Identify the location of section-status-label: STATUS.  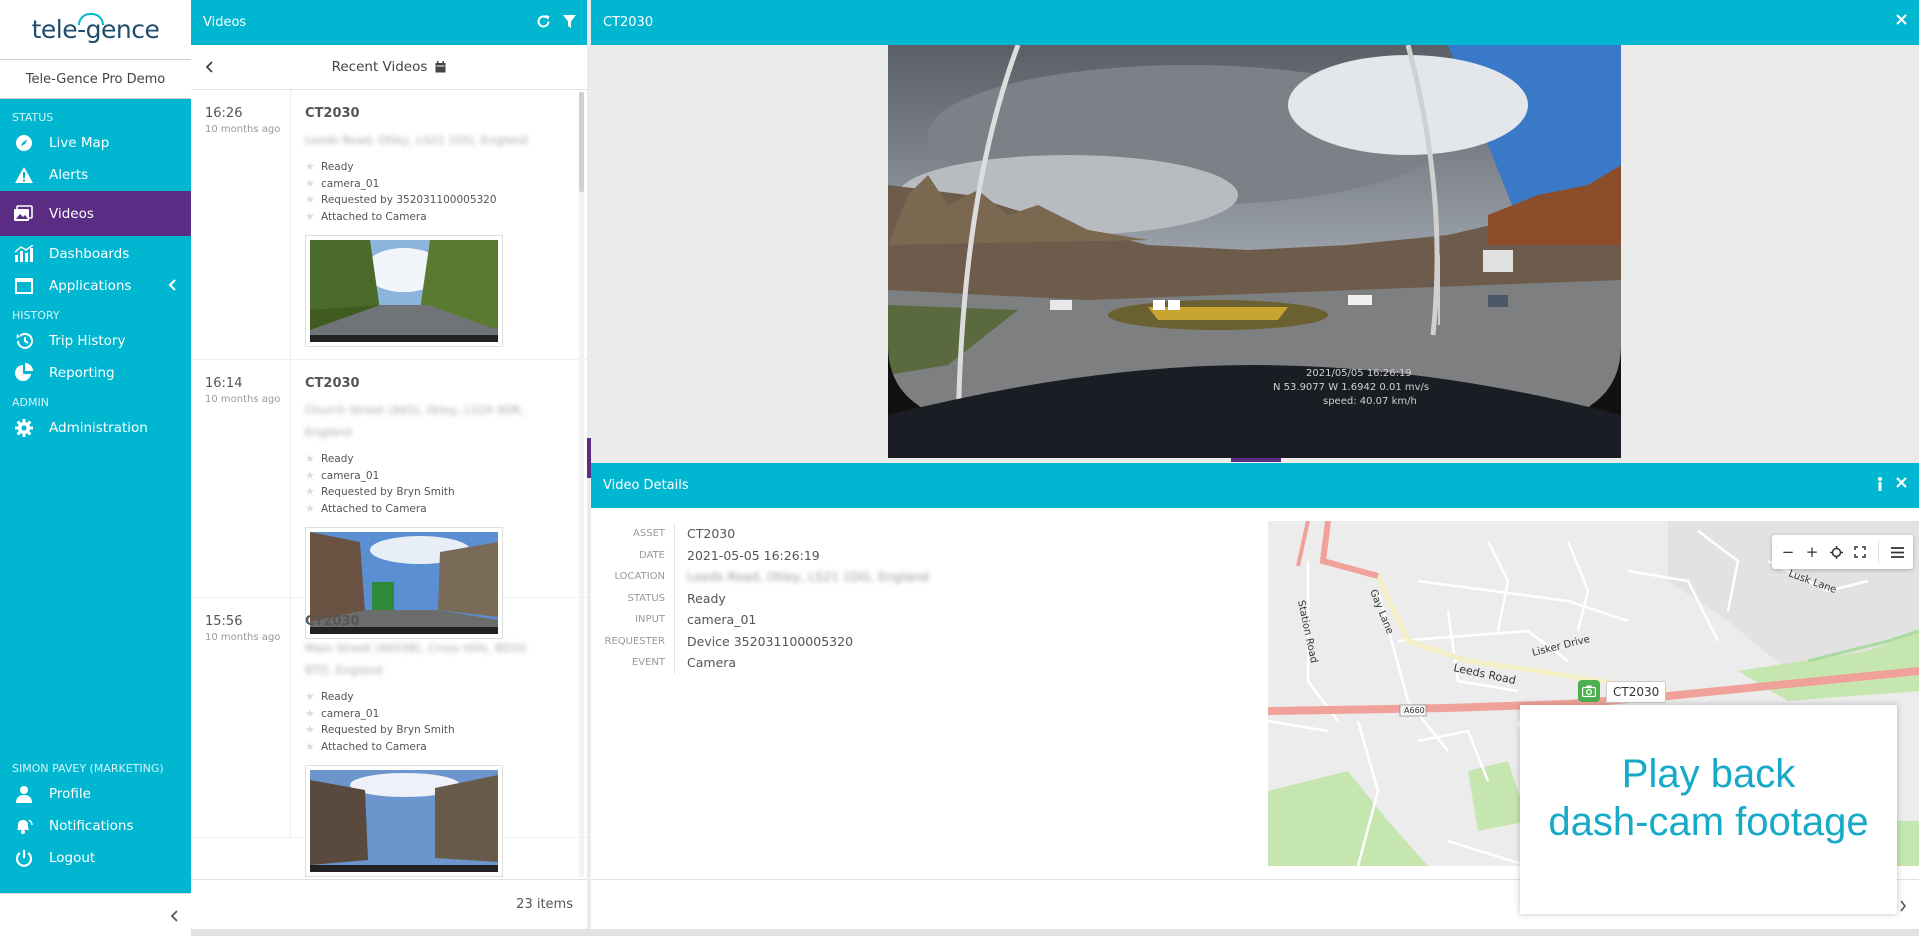
(33, 117).